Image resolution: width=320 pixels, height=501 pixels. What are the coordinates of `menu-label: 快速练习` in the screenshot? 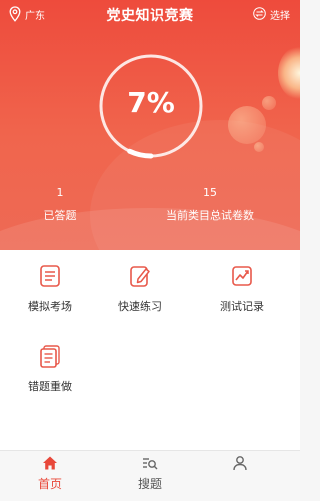 It's located at (140, 306).